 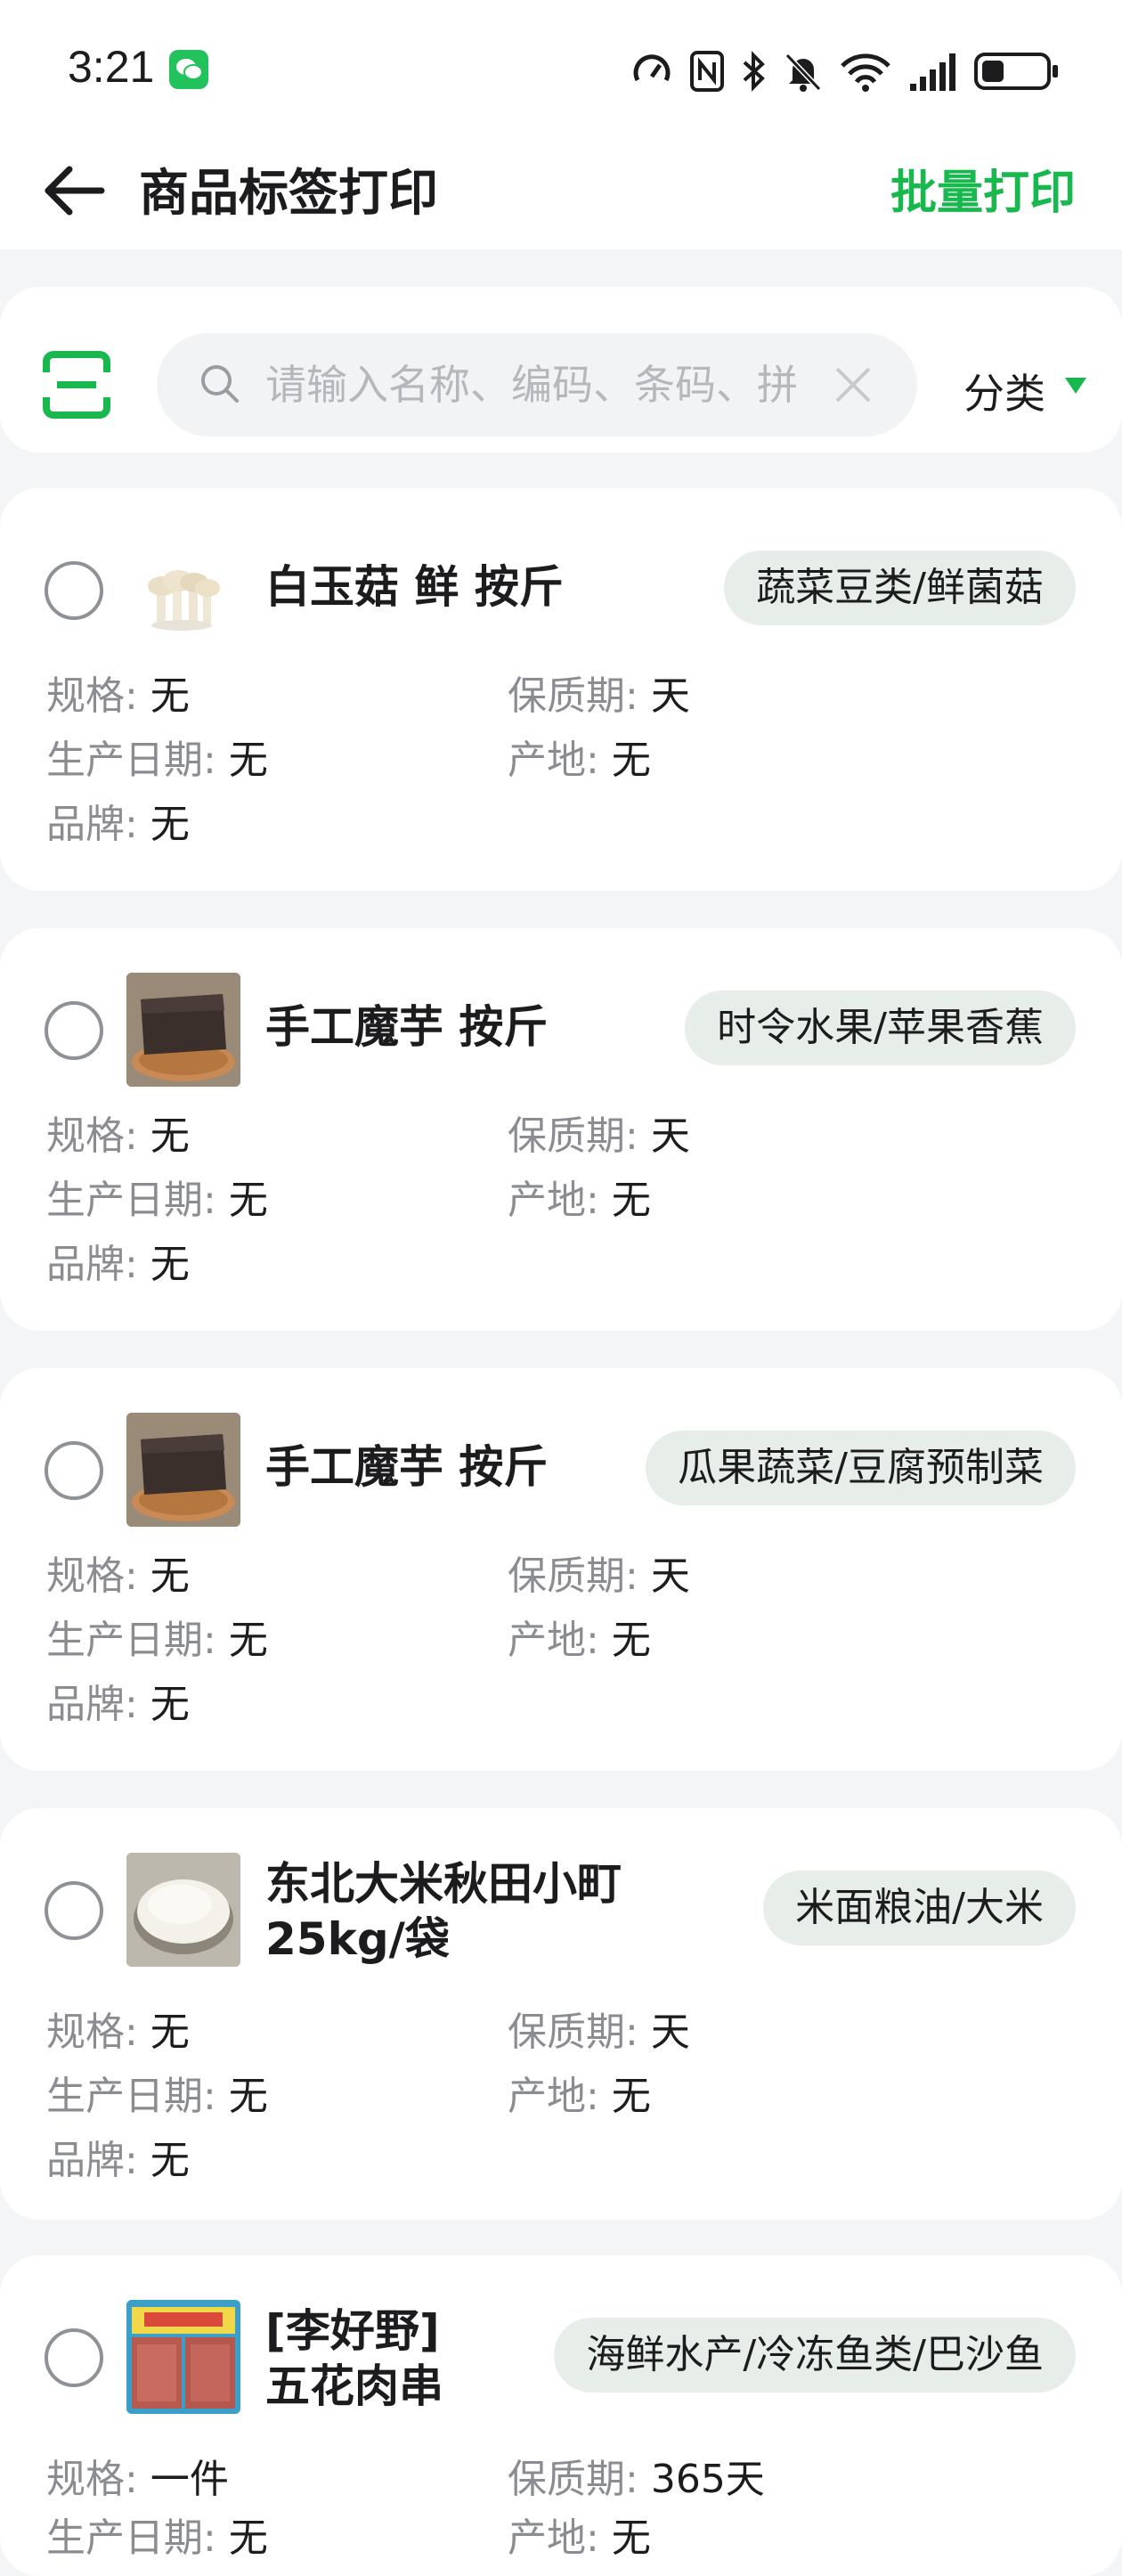 I want to click on wifi-icon, so click(x=865, y=73).